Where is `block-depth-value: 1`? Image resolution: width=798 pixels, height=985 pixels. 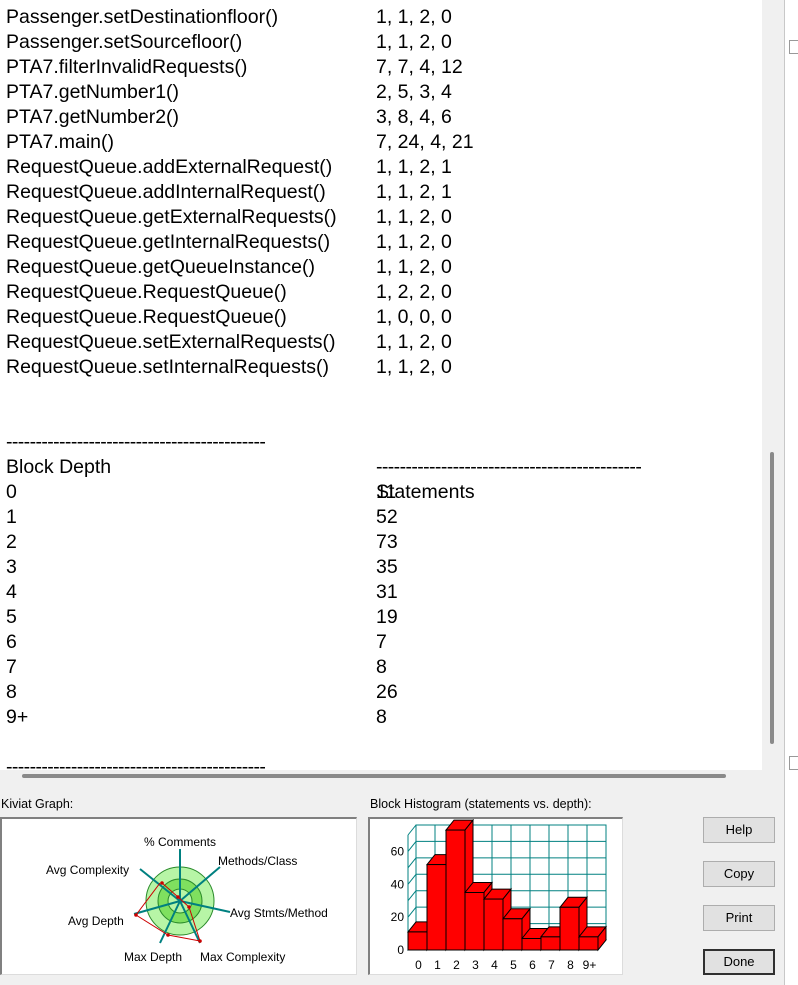 block-depth-value: 1 is located at coordinates (11, 517).